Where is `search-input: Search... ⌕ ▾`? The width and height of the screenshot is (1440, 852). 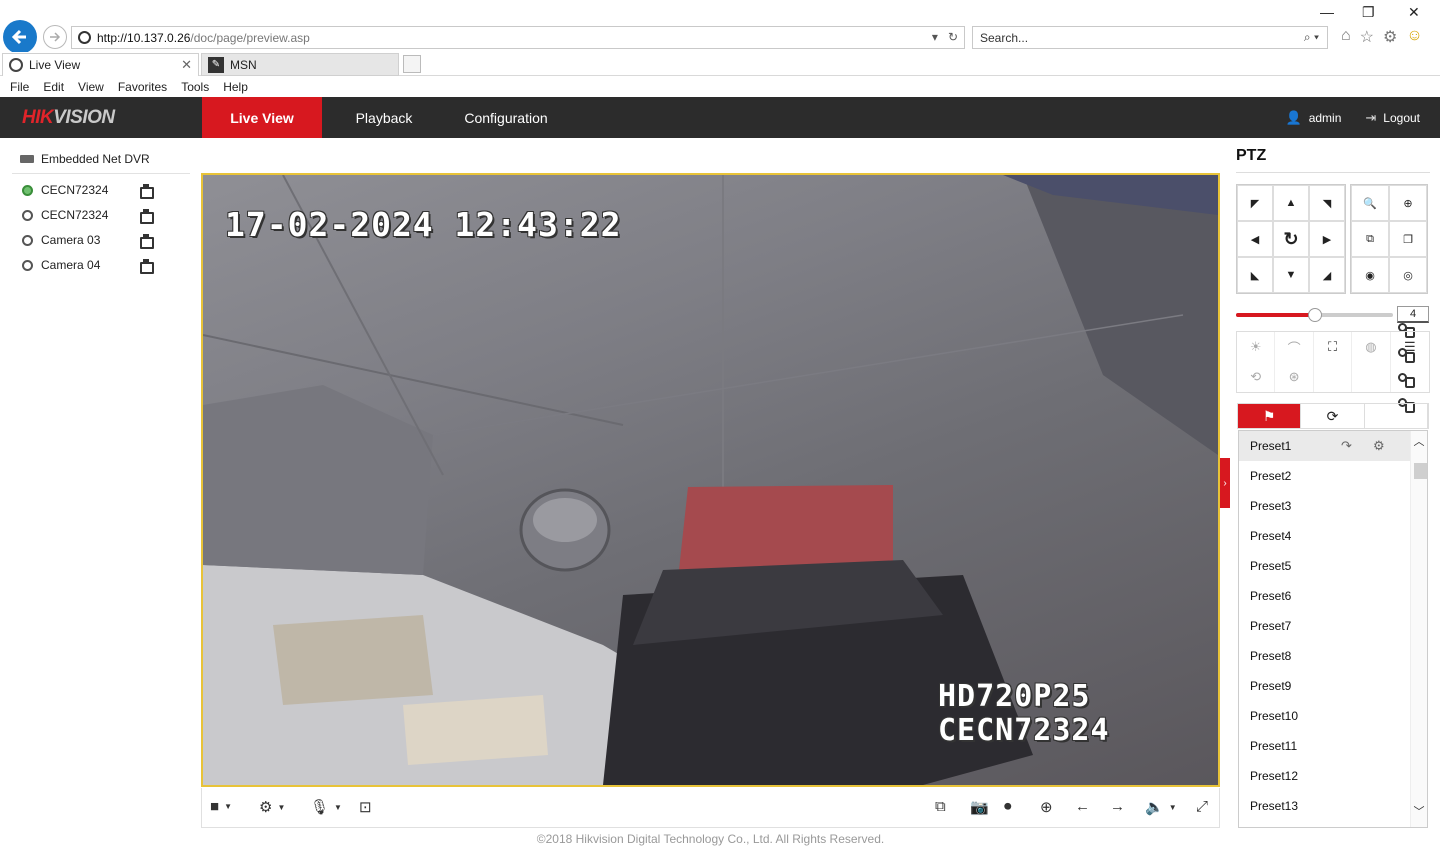
search-input: Search... ⌕ ▾ is located at coordinates (1150, 37).